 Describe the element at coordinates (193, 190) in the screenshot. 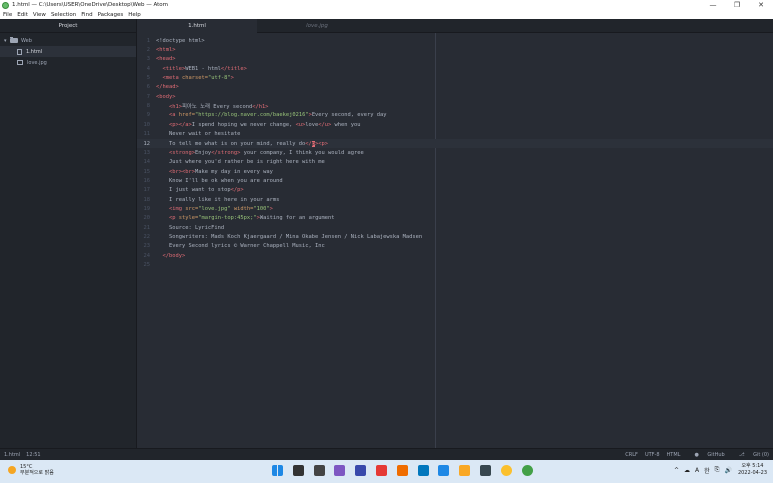

I see `code-token: I just want to stop` at that location.